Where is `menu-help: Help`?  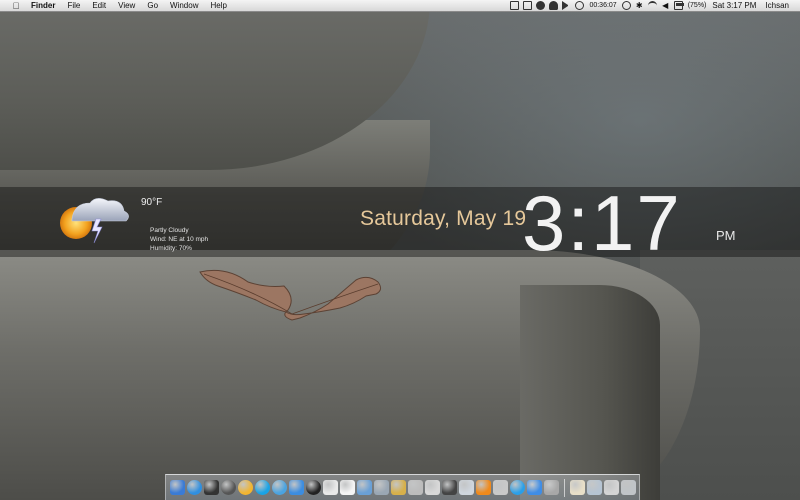 menu-help: Help is located at coordinates (218, 6).